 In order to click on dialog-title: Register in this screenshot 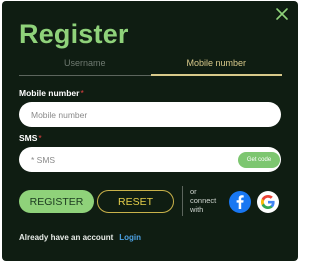, I will do `click(74, 34)`.